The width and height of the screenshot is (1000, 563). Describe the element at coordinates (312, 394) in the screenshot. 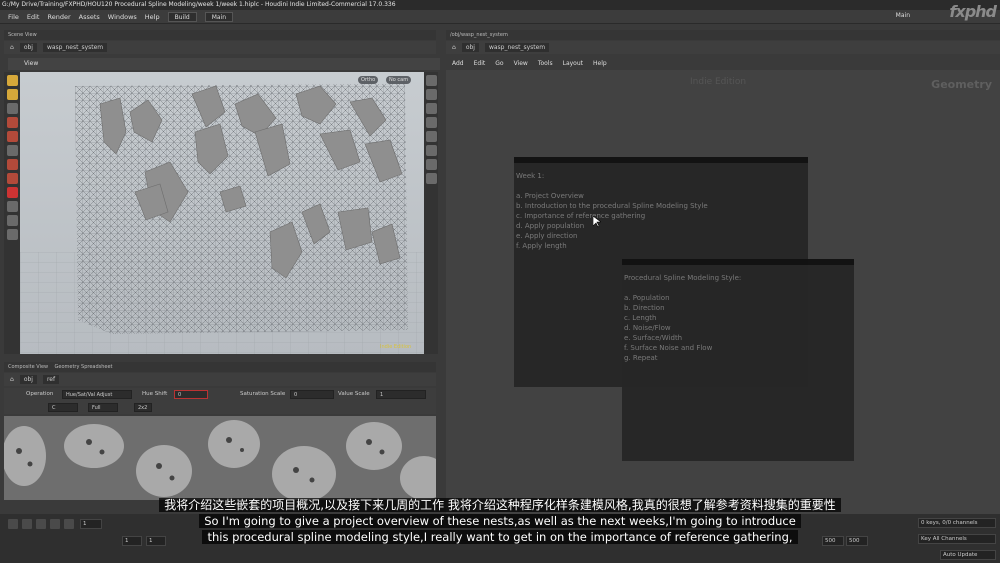

I see `saturation-field: 0` at that location.